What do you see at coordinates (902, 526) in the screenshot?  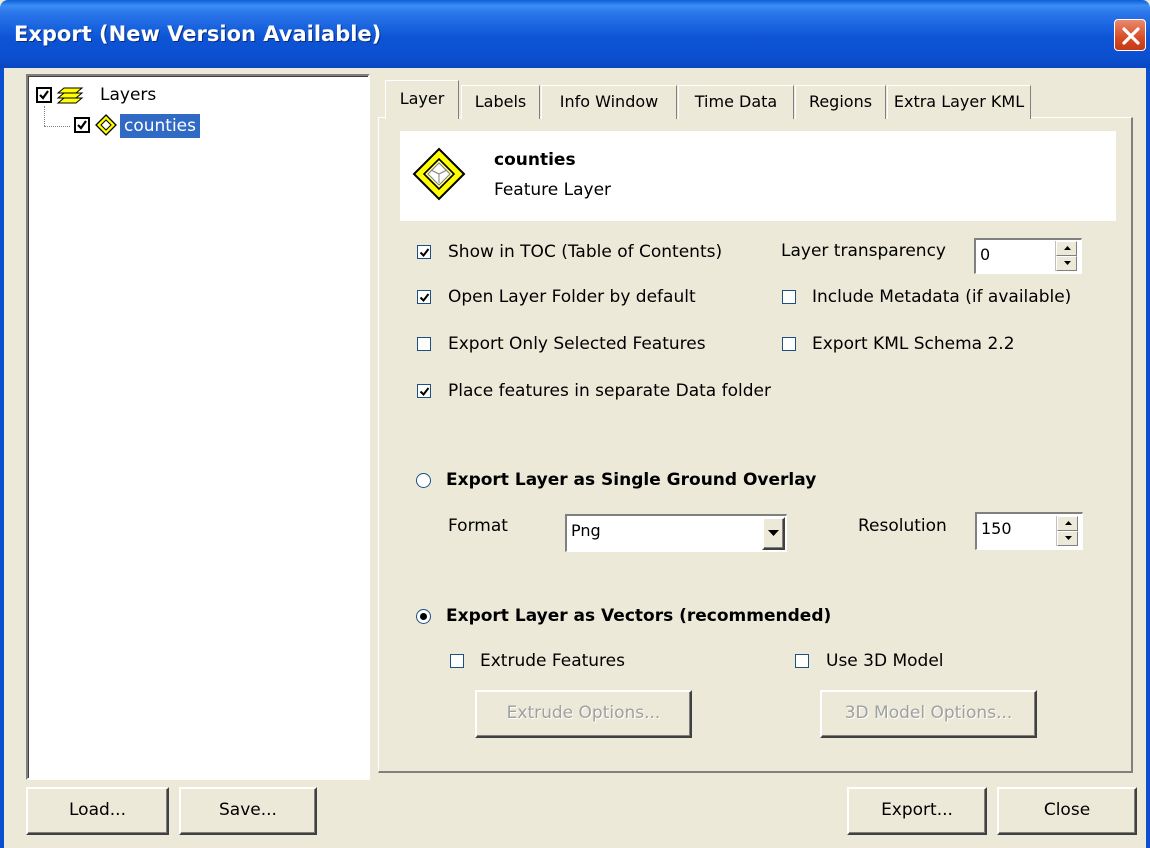 I see `resolution-label: Resolution` at bounding box center [902, 526].